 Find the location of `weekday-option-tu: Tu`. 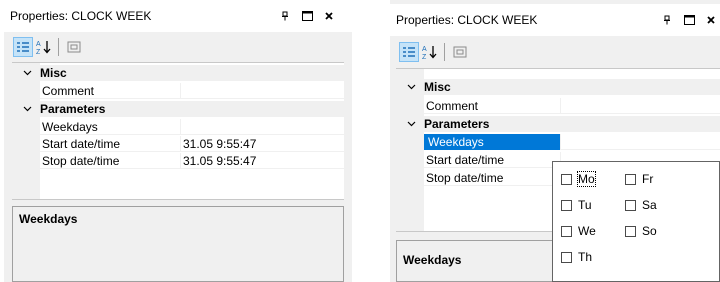

weekday-option-tu: Tu is located at coordinates (576, 205).